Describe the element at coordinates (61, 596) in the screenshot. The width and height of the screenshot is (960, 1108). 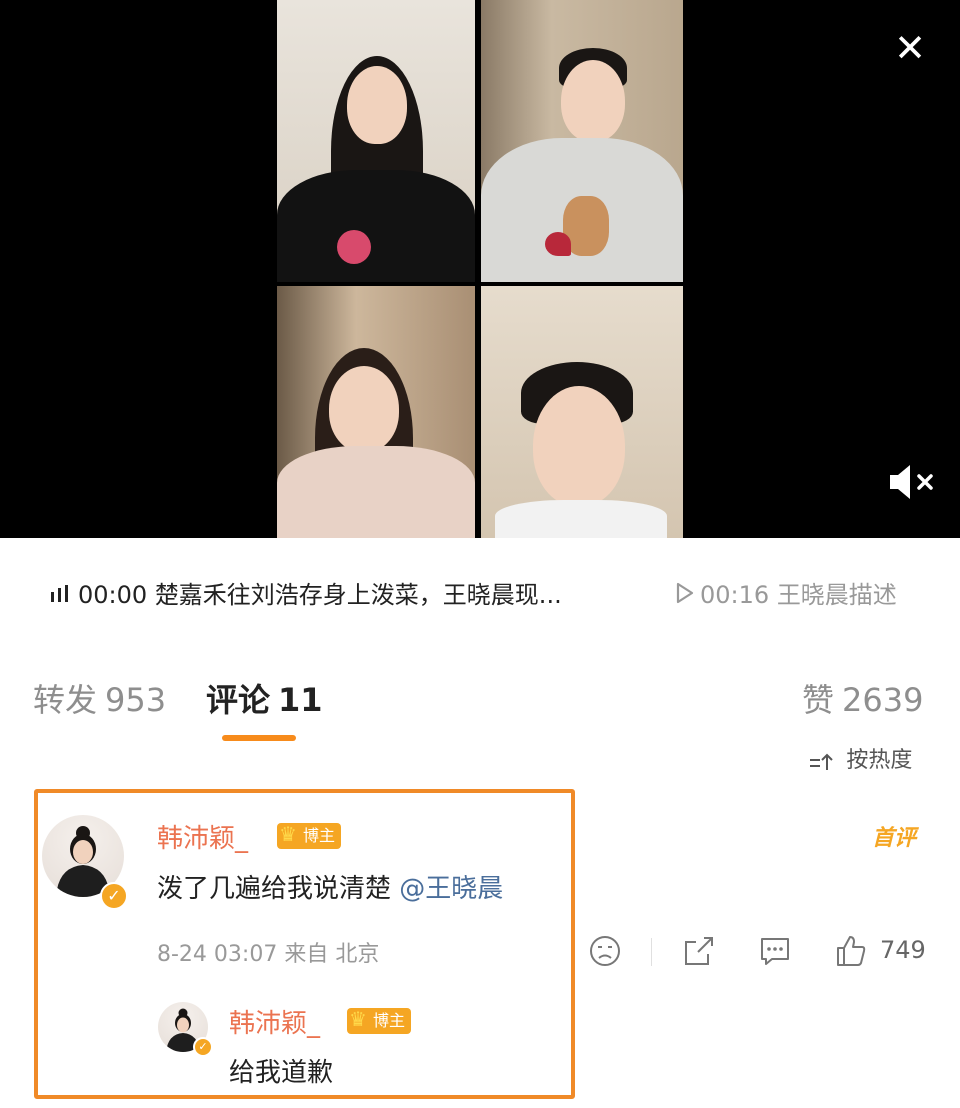
I see `audio-wave-icon` at that location.